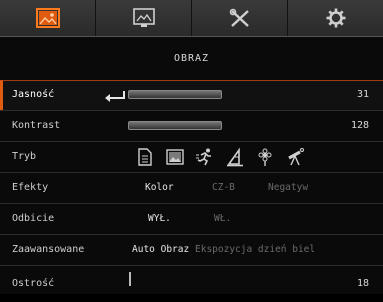 The height and width of the screenshot is (302, 383). Describe the element at coordinates (33, 94) in the screenshot. I see `brightness-label: Jasność` at that location.